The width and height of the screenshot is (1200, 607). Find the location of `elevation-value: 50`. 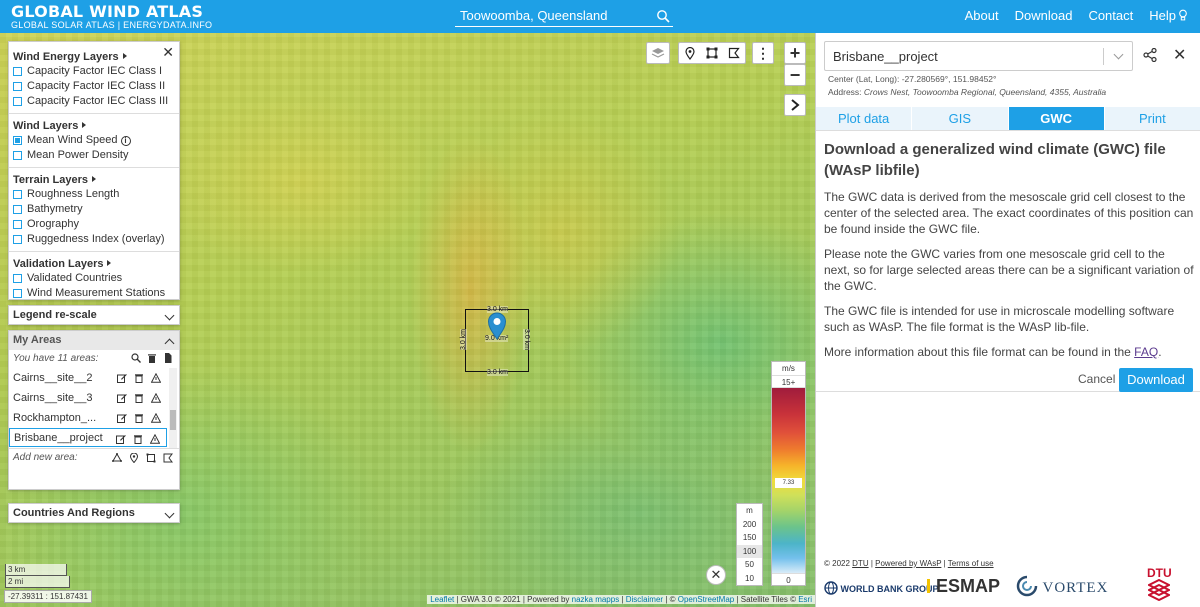

elevation-value: 50 is located at coordinates (749, 565).